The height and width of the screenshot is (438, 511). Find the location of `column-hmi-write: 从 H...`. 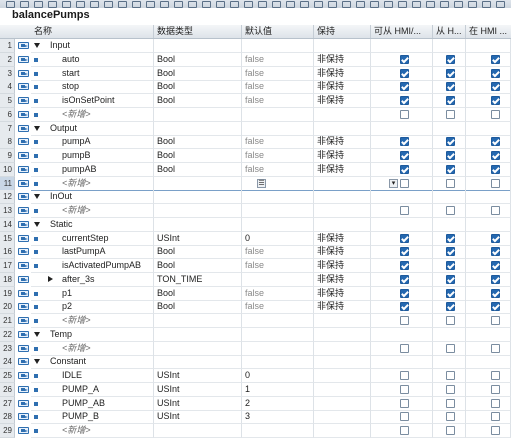

column-hmi-write: 从 H... is located at coordinates (449, 31).